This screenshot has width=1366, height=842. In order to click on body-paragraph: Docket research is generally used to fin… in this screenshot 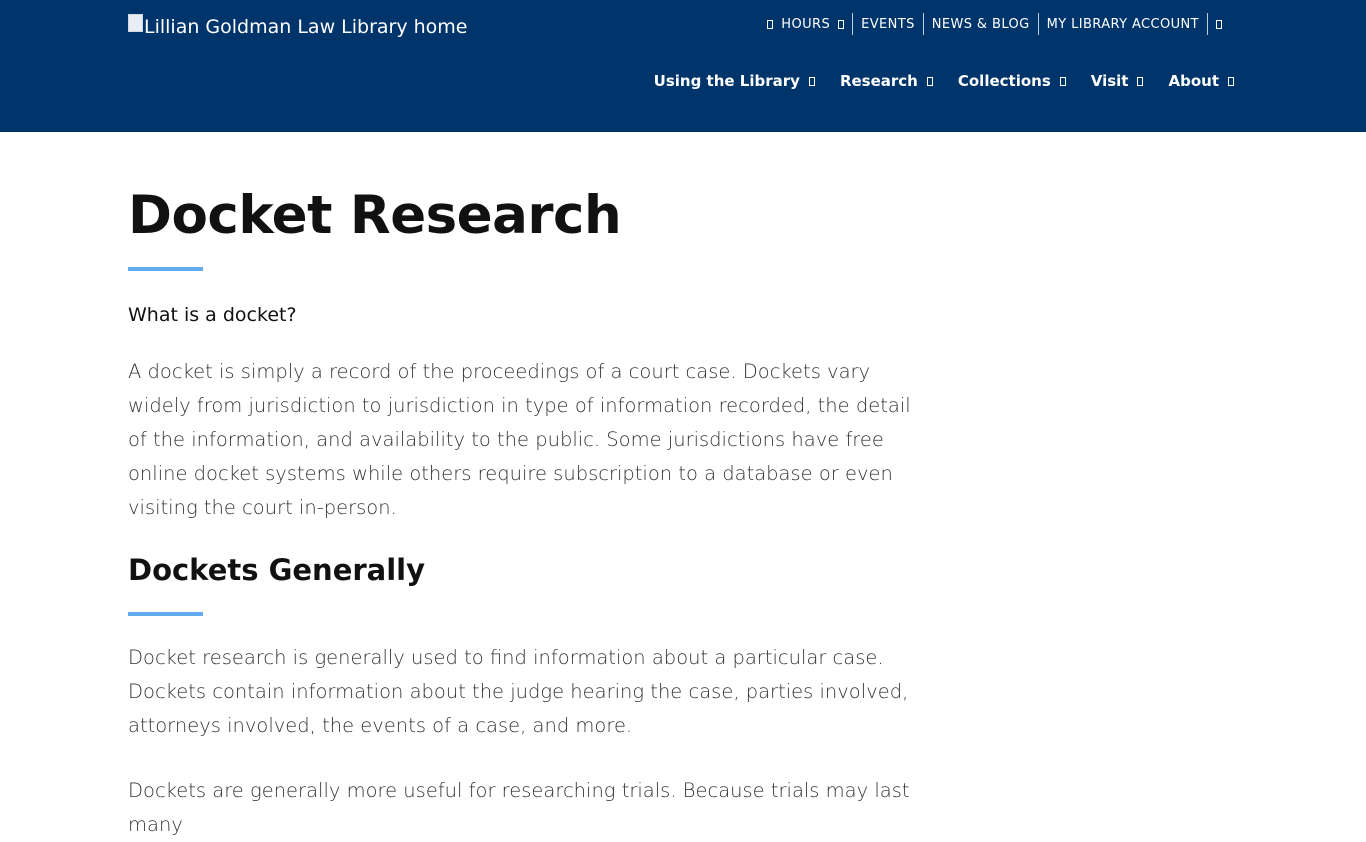, I will do `click(518, 691)`.